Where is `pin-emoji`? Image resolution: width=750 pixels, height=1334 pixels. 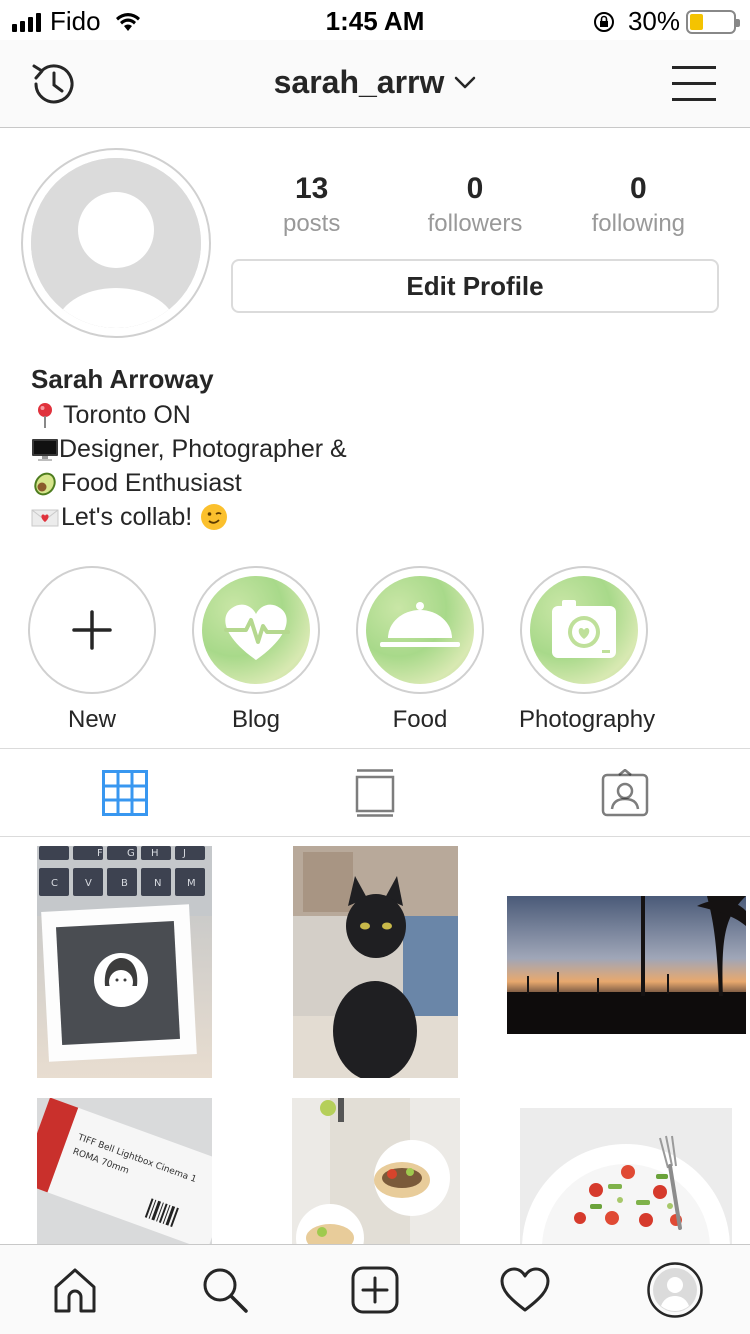 pin-emoji is located at coordinates (45, 415).